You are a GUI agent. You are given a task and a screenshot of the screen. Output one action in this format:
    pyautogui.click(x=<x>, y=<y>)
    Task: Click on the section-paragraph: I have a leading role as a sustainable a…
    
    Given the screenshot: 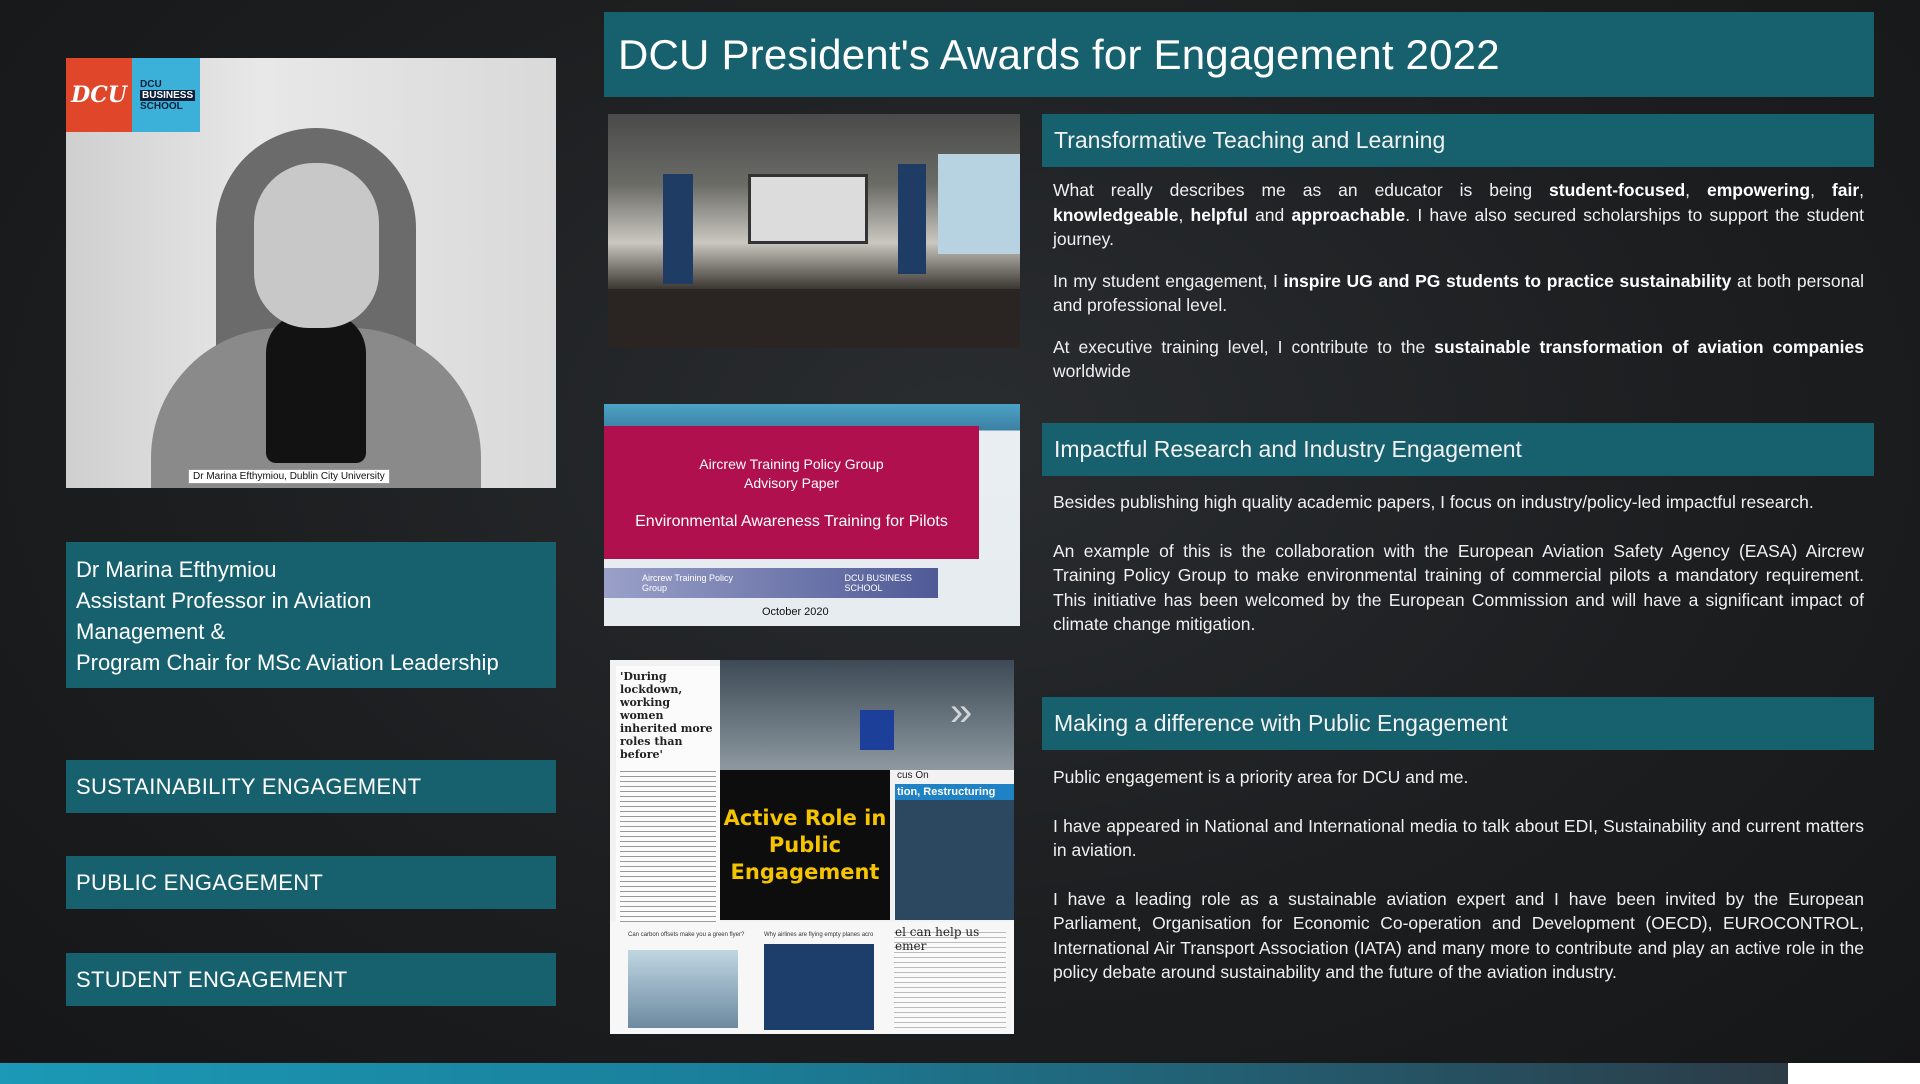 What is the action you would take?
    pyautogui.click(x=1458, y=936)
    